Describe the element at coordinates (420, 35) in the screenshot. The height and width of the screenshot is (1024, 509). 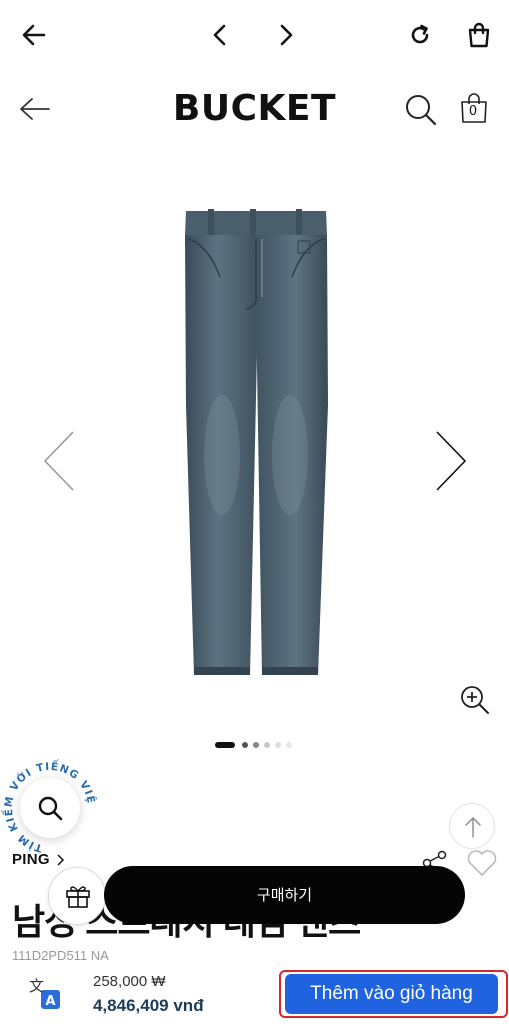
I see `reload-icon` at that location.